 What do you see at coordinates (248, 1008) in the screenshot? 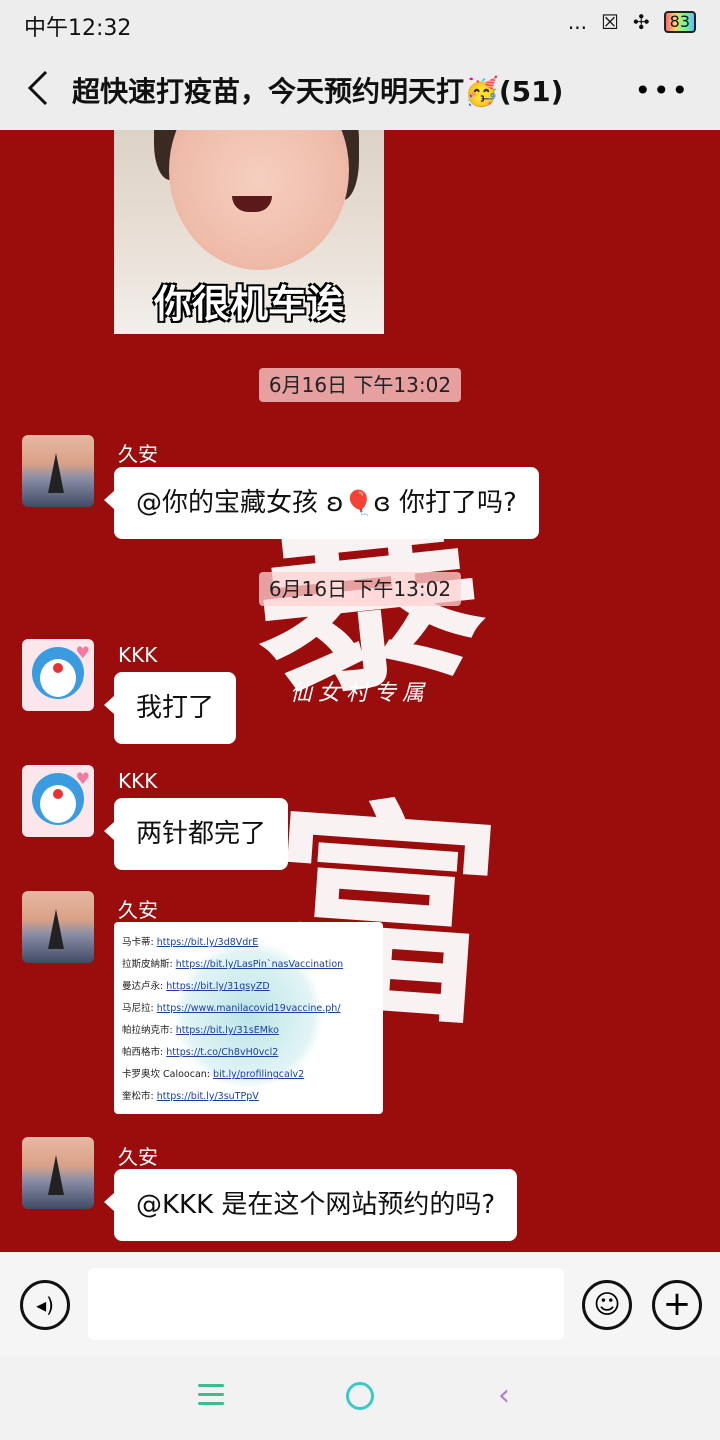
I see `link-url: https://www.manilacovid19vaccine.ph/` at bounding box center [248, 1008].